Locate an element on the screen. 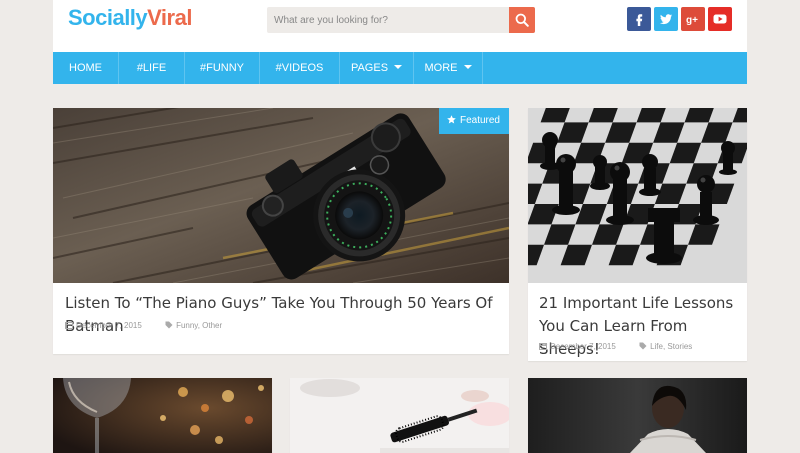 This screenshot has width=800, height=453. search-box is located at coordinates (401, 20).